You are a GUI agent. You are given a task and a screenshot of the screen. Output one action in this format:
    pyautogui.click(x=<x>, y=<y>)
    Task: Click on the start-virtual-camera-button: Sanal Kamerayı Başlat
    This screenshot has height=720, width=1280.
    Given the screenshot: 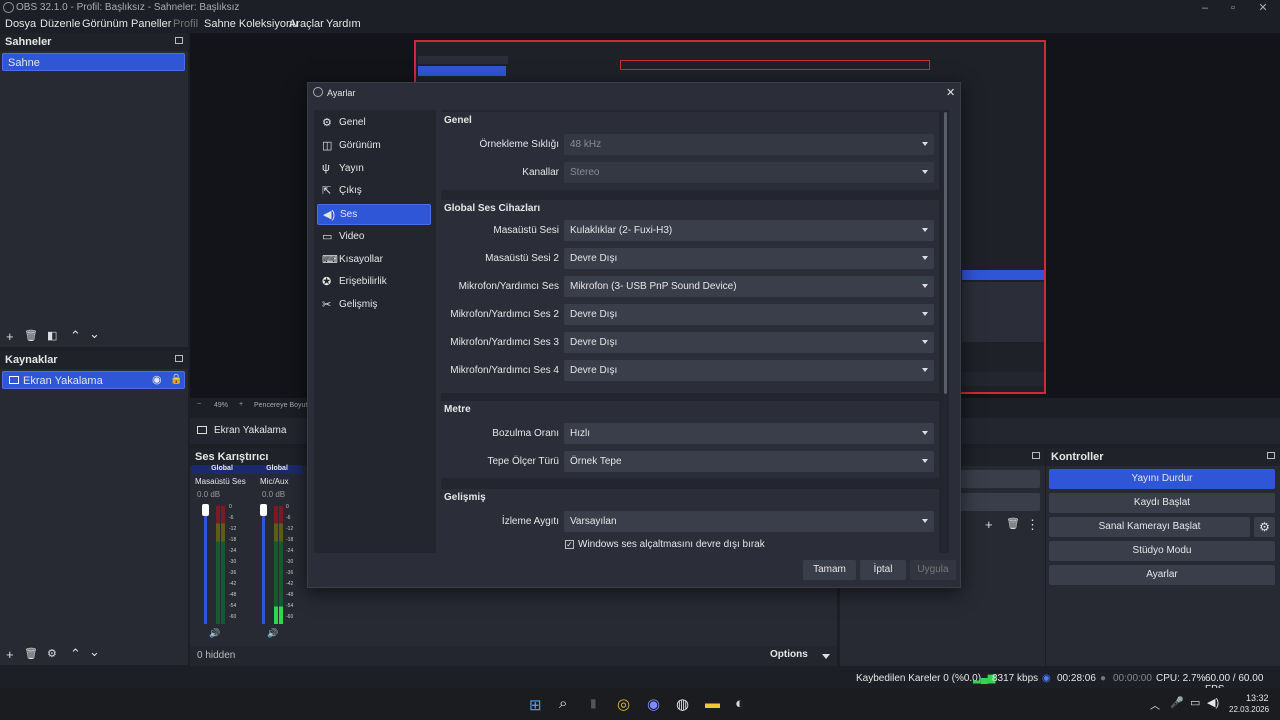 What is the action you would take?
    pyautogui.click(x=1149, y=527)
    